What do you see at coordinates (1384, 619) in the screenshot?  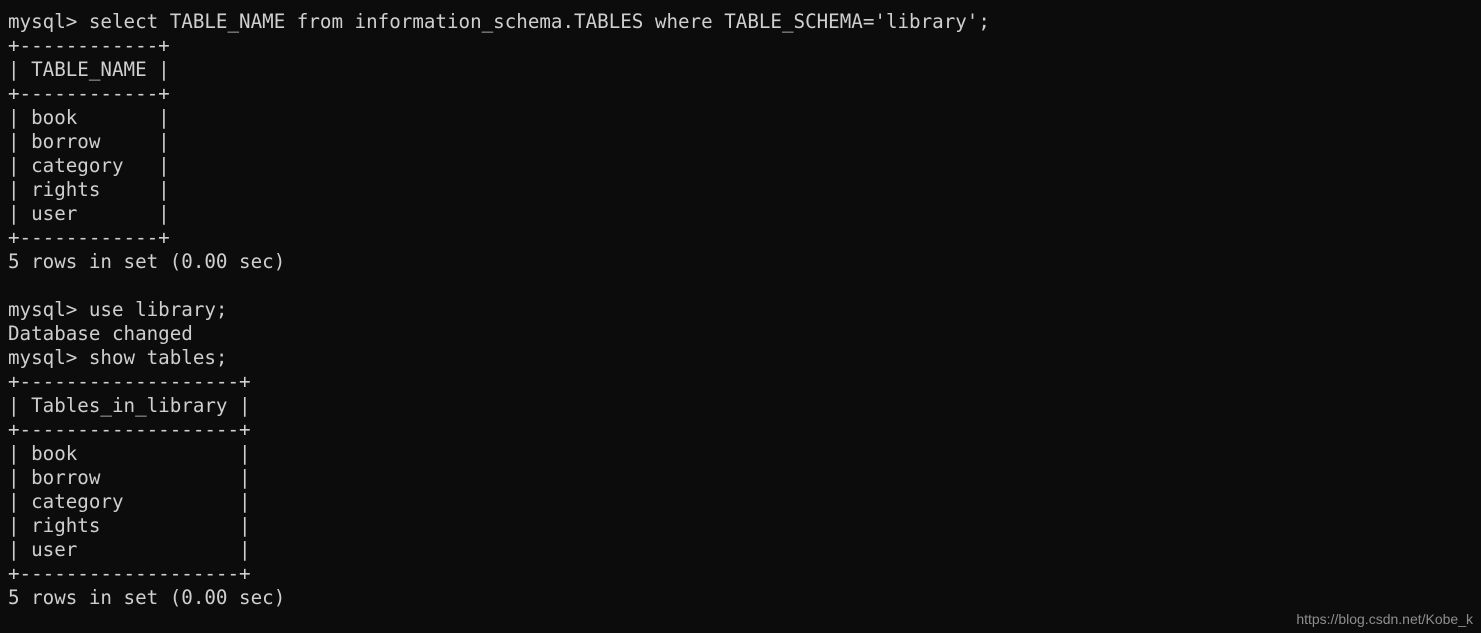 I see `watermark-url: https://blog.csdn.net/Kobe_k` at bounding box center [1384, 619].